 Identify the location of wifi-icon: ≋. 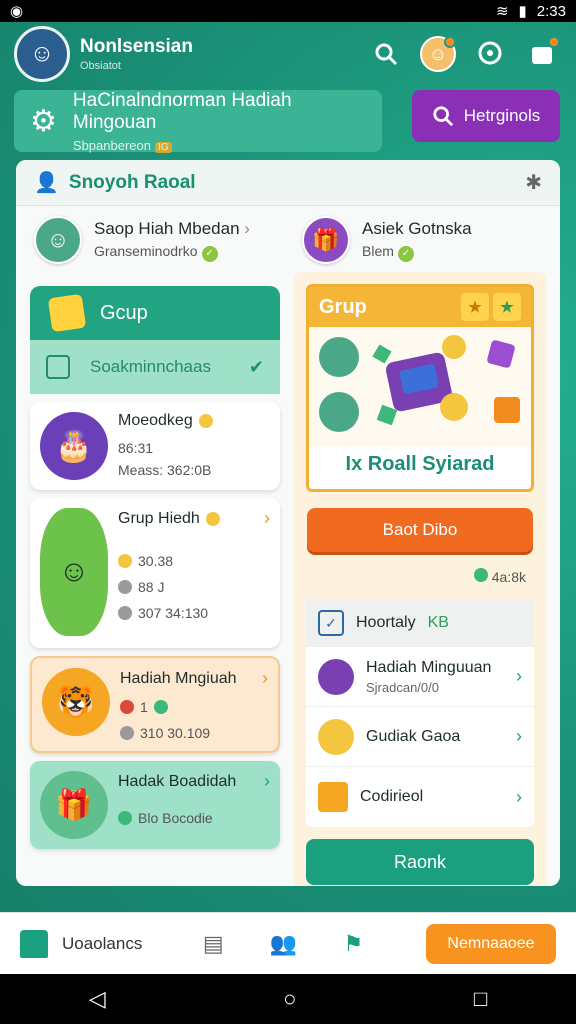
(502, 11).